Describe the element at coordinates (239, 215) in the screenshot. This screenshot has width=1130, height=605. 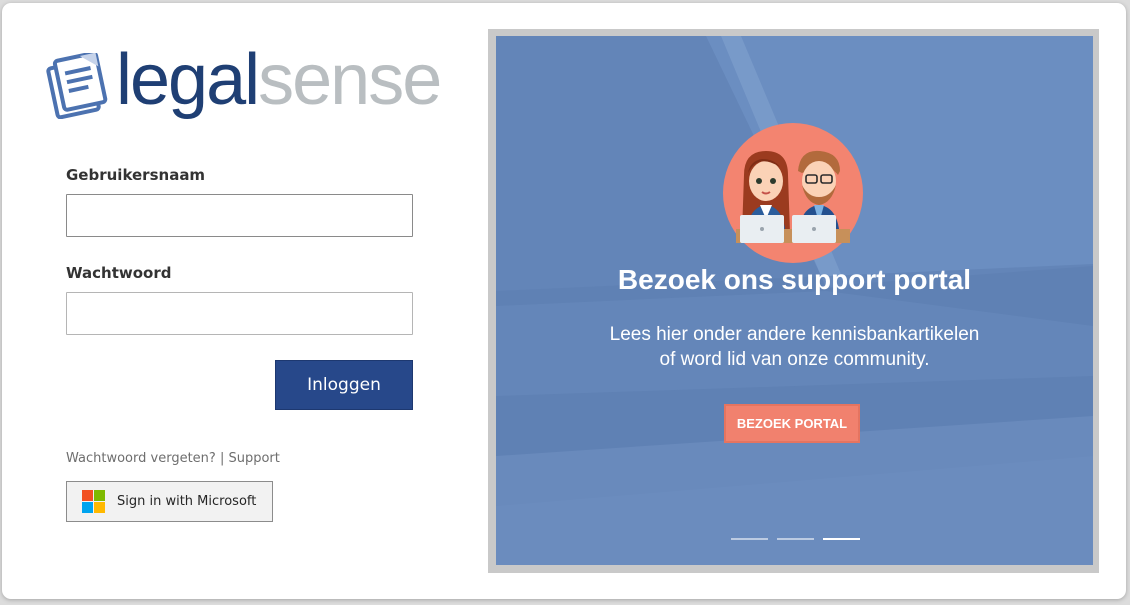
I see `username-input` at that location.